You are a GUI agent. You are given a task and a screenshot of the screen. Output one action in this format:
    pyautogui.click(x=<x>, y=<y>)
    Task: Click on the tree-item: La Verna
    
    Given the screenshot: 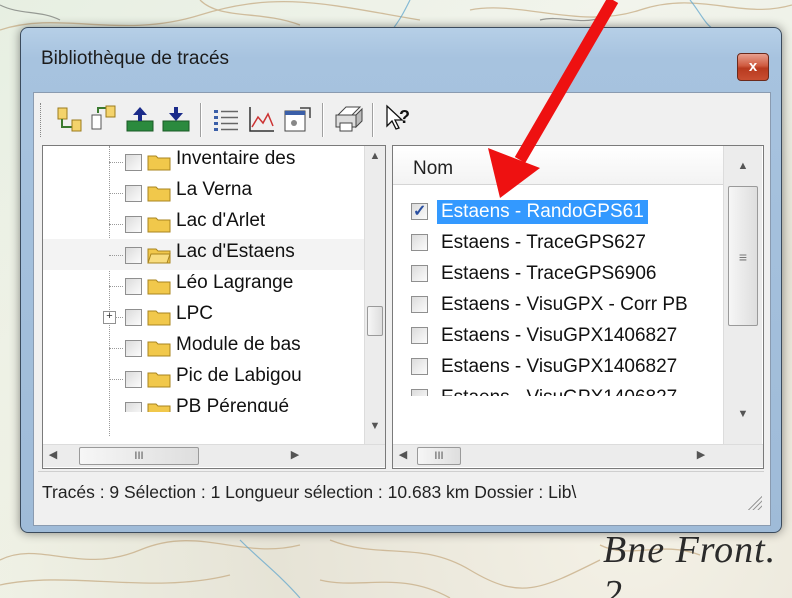 What is the action you would take?
    pyautogui.click(x=204, y=192)
    